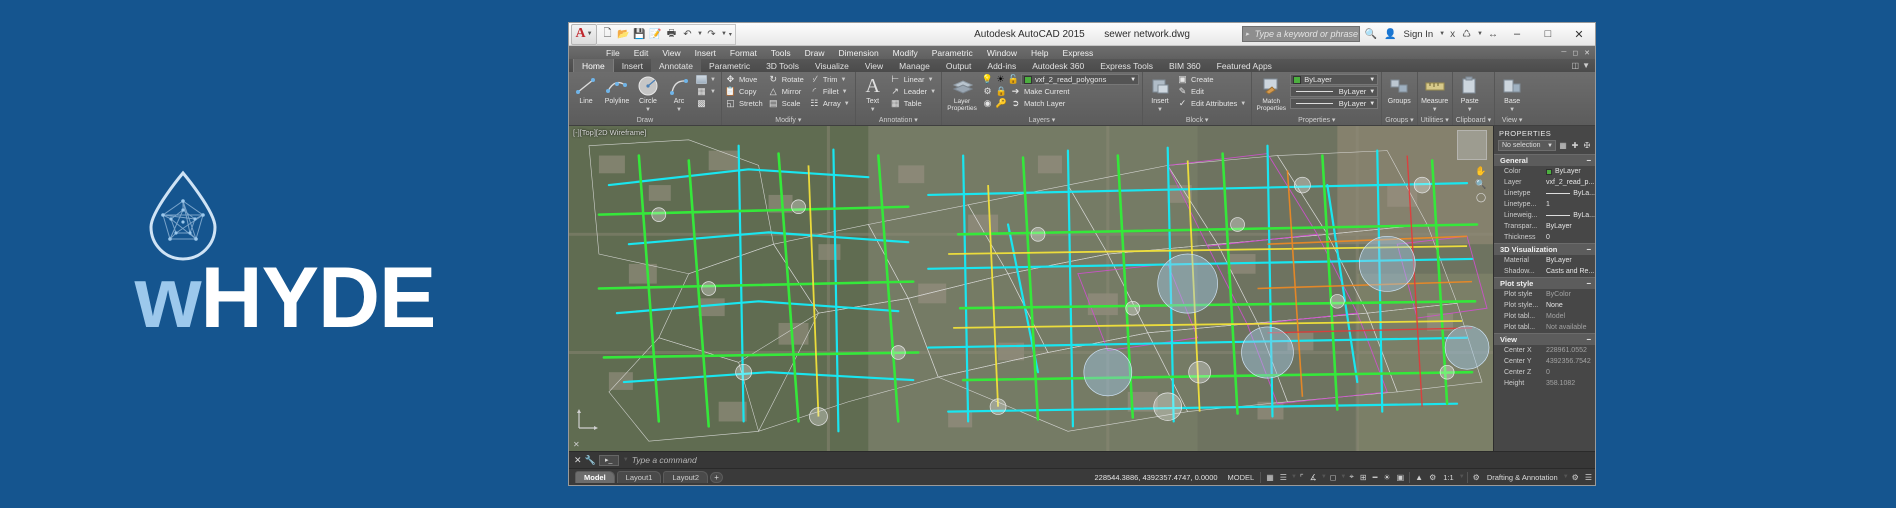 This screenshot has width=1896, height=508. What do you see at coordinates (1480, 171) in the screenshot?
I see `pan-icon: ✋` at bounding box center [1480, 171].